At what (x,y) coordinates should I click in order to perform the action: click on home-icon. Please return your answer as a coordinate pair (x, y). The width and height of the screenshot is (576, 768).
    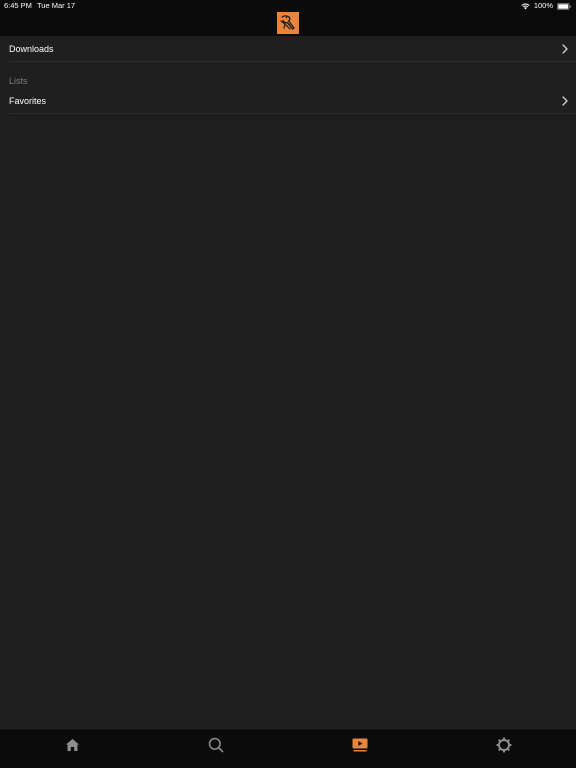
    Looking at the image, I should click on (72, 745).